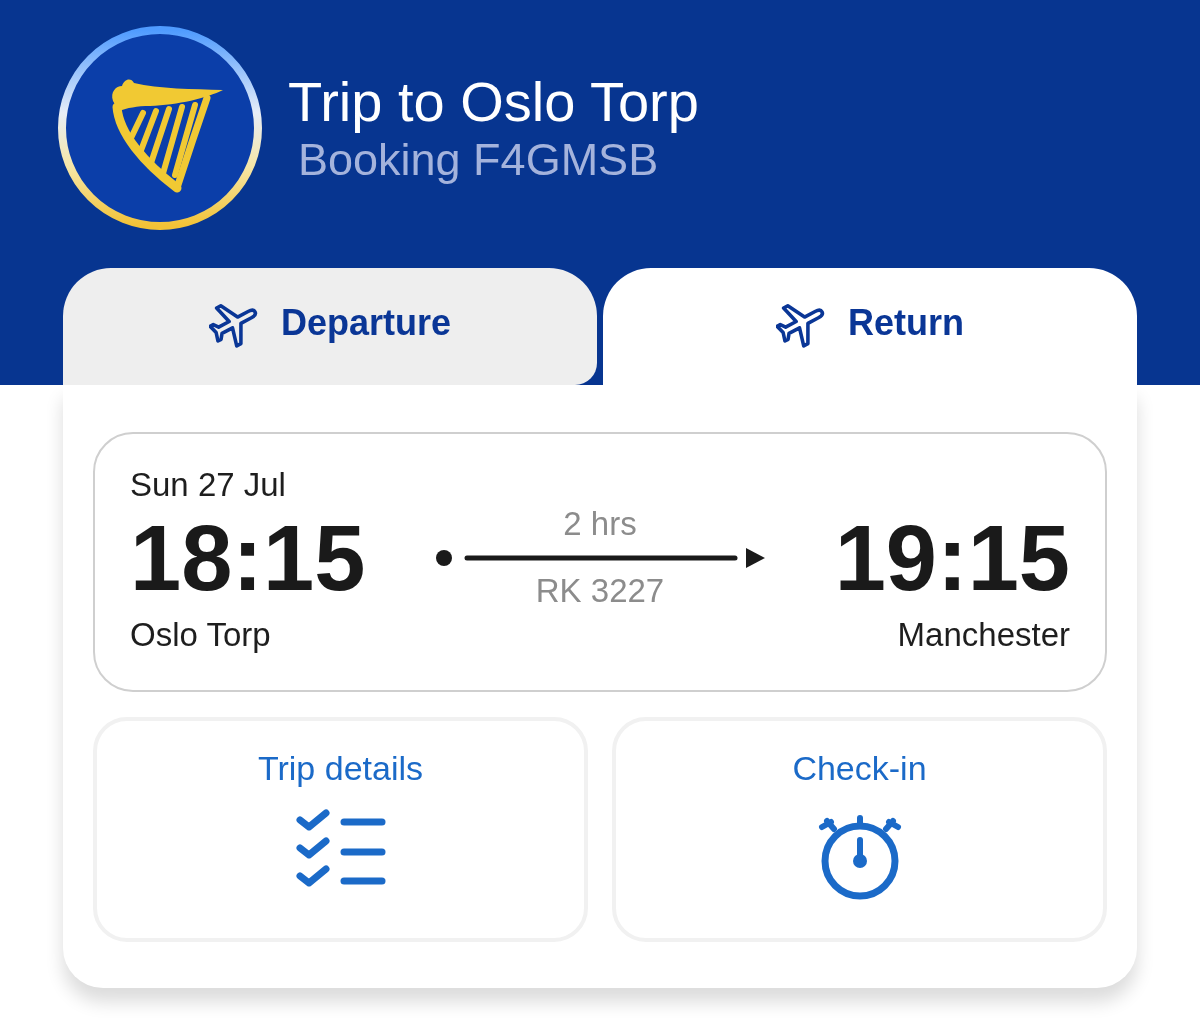 The height and width of the screenshot is (1021, 1200). I want to click on booking-reference: Booking F4GMSB, so click(479, 160).